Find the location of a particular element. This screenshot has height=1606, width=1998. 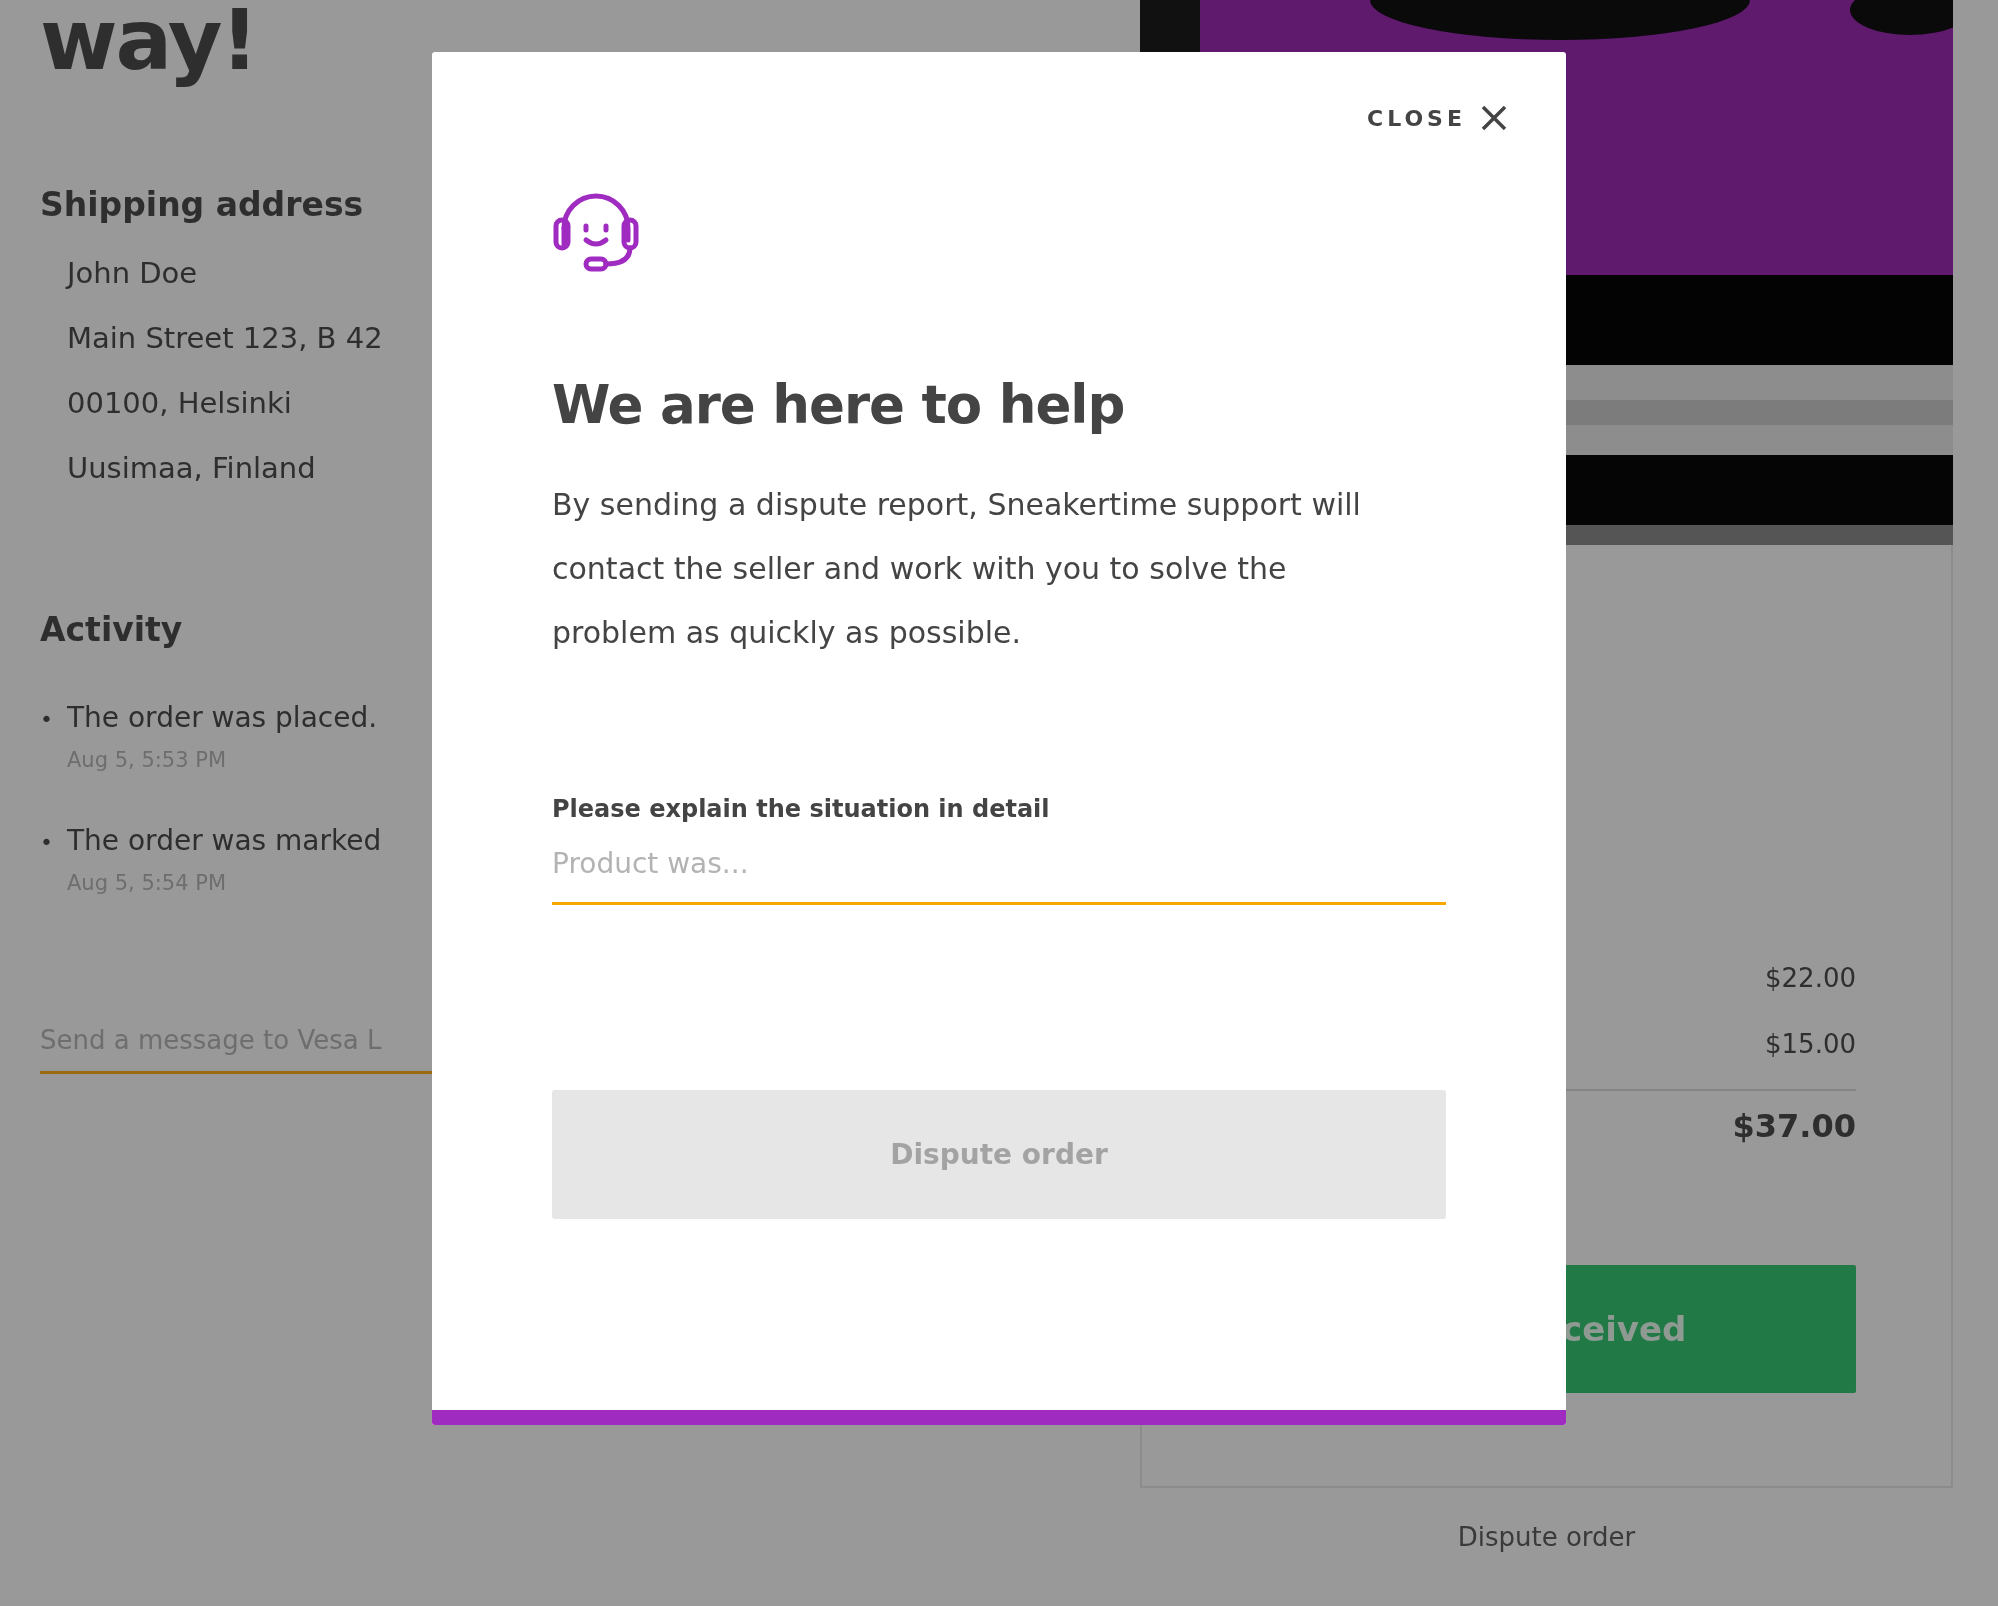

activity-text: The order was placed. is located at coordinates (222, 717).